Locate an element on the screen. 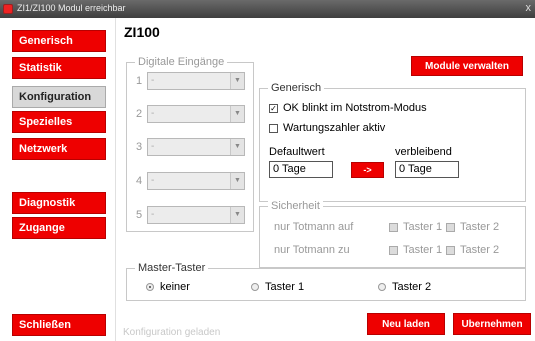 Image resolution: width=535 pixels, height=341 pixels. master-radio-taster1: Taster 1 is located at coordinates (277, 287).